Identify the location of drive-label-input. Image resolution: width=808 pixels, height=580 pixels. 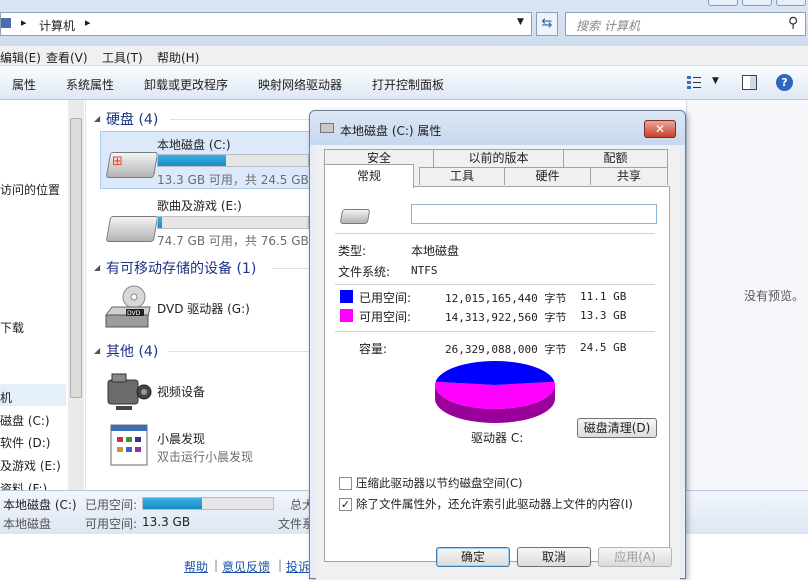
(534, 214).